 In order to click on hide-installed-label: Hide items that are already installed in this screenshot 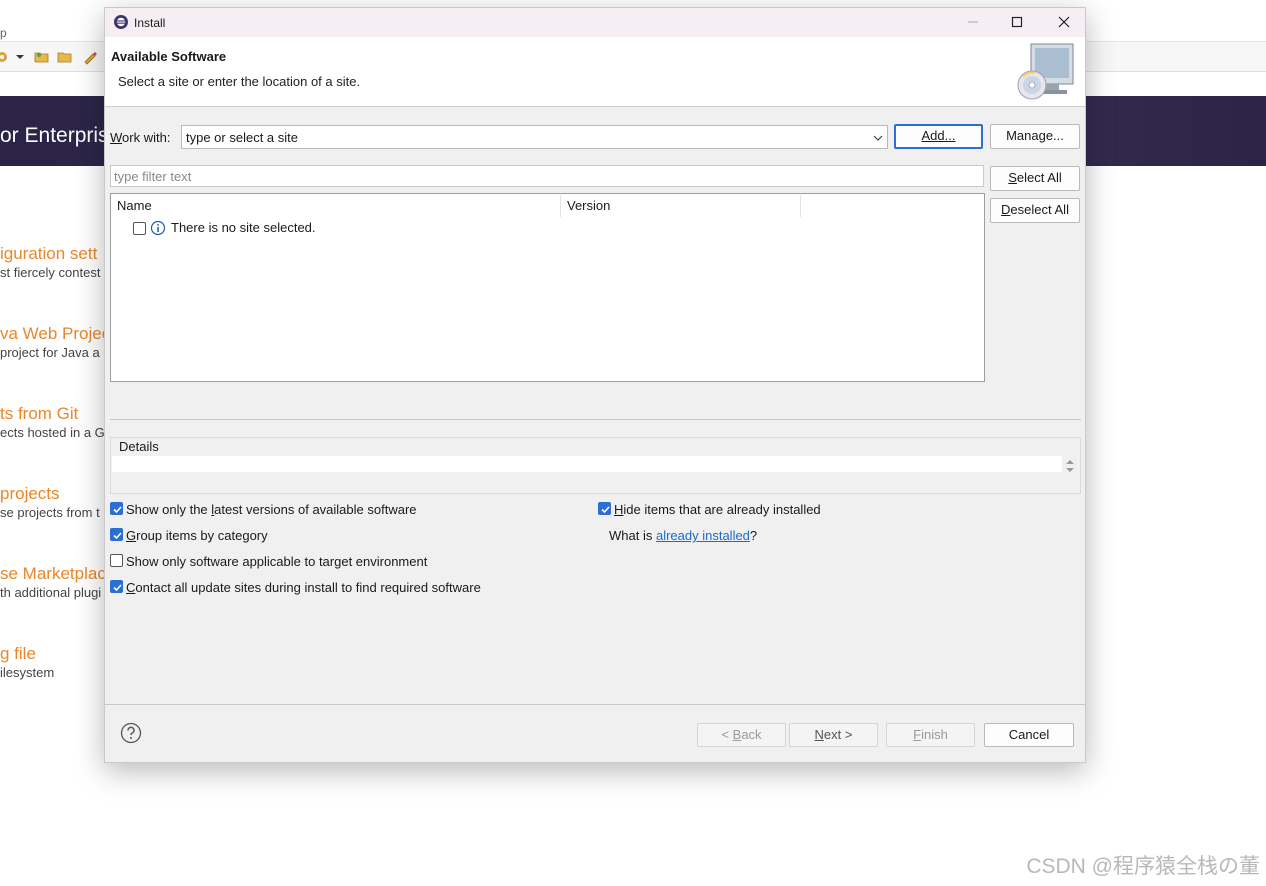, I will do `click(717, 509)`.